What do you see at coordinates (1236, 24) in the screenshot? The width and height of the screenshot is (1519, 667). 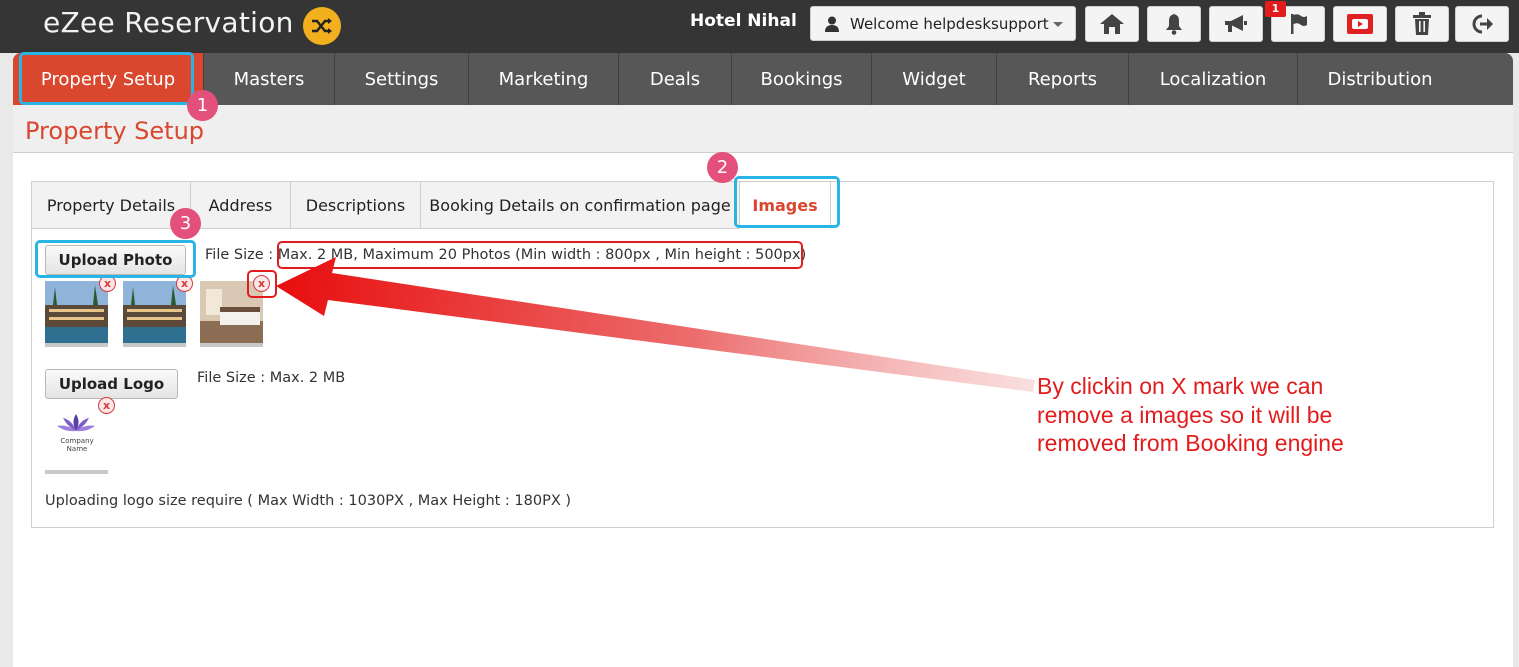 I see `megaphone-icon` at bounding box center [1236, 24].